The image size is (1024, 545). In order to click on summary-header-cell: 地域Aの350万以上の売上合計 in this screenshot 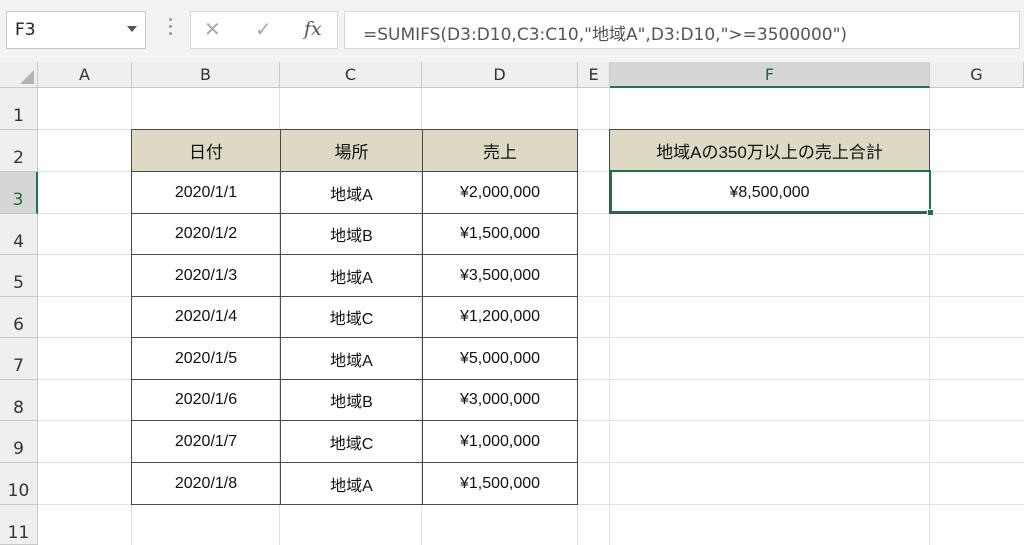, I will do `click(769, 150)`.